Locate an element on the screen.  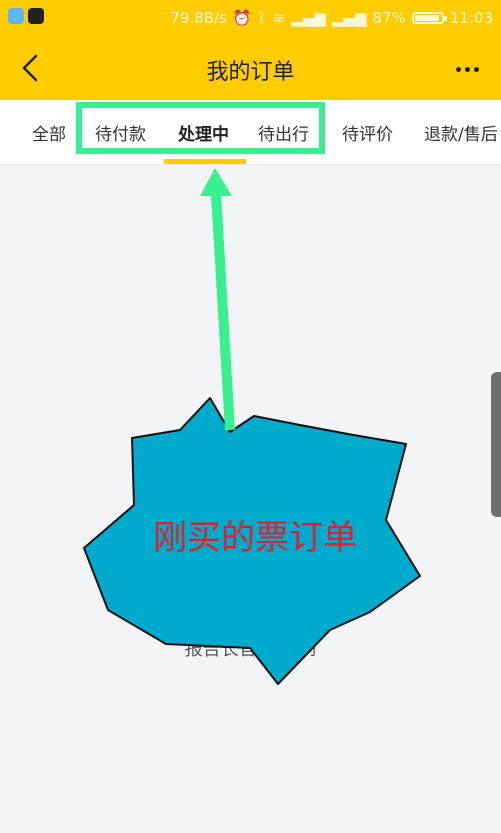
status-bar-app-icons is located at coordinates (26, 16).